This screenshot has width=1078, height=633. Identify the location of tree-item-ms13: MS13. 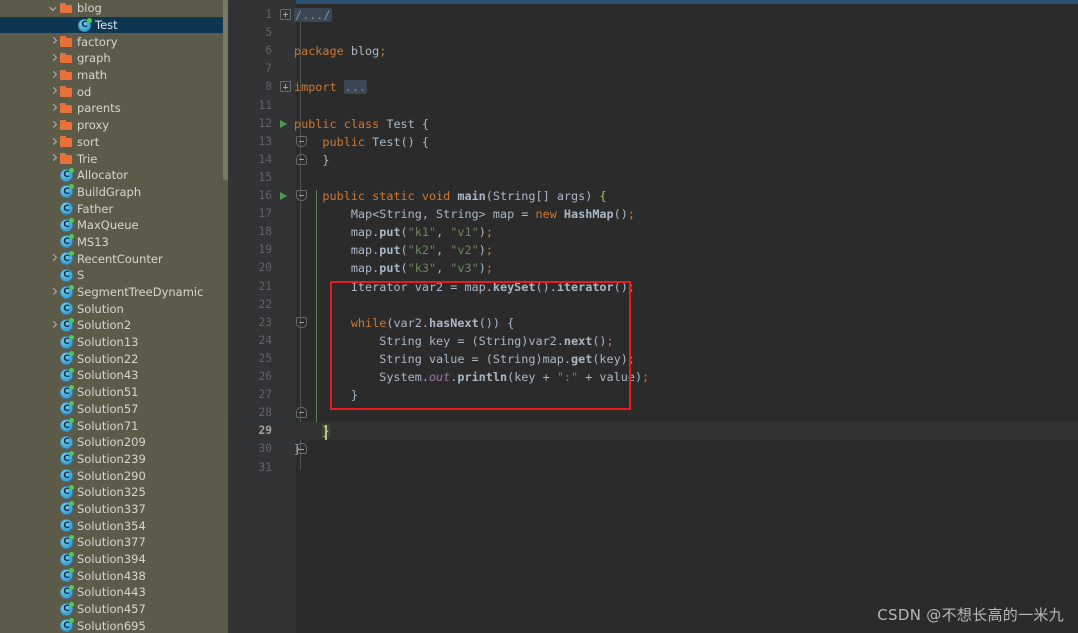
(114, 242).